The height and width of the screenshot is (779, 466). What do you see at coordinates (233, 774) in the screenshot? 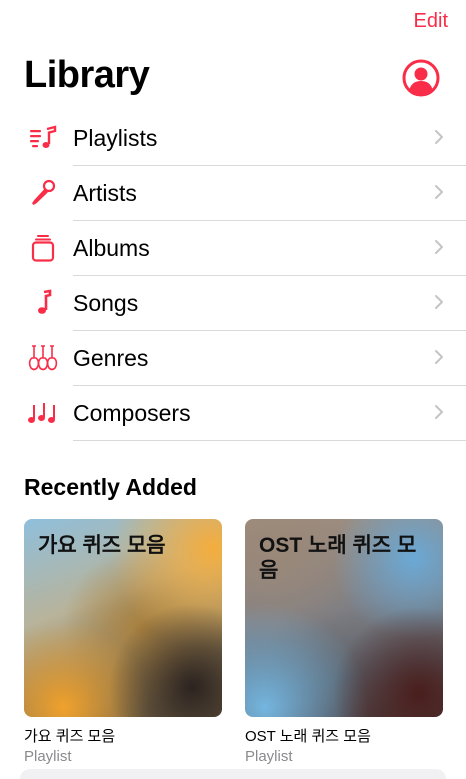
I see `mini-player-edge` at bounding box center [233, 774].